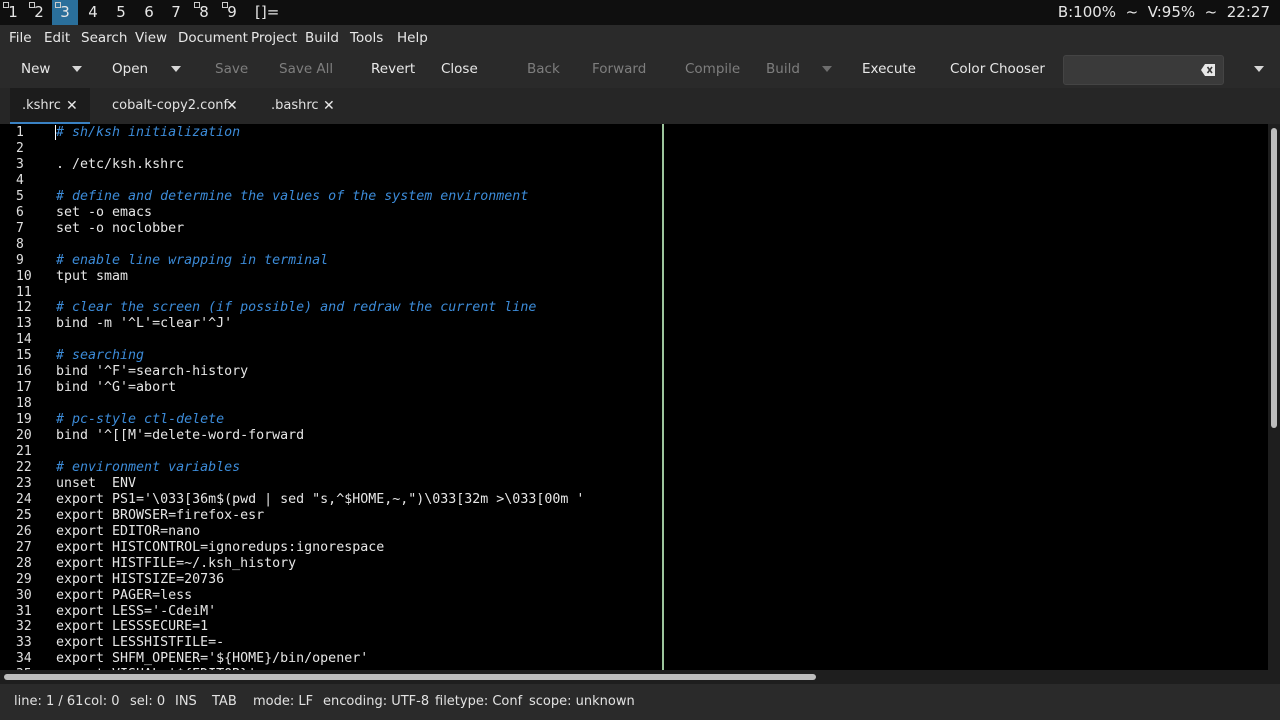 The width and height of the screenshot is (1280, 720). What do you see at coordinates (104, 38) in the screenshot?
I see `menu-search: Search` at bounding box center [104, 38].